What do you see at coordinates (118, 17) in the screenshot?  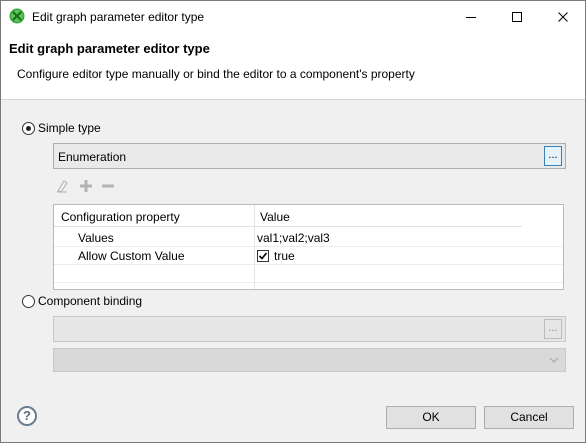 I see `window-title: Edit graph parameter editor type` at bounding box center [118, 17].